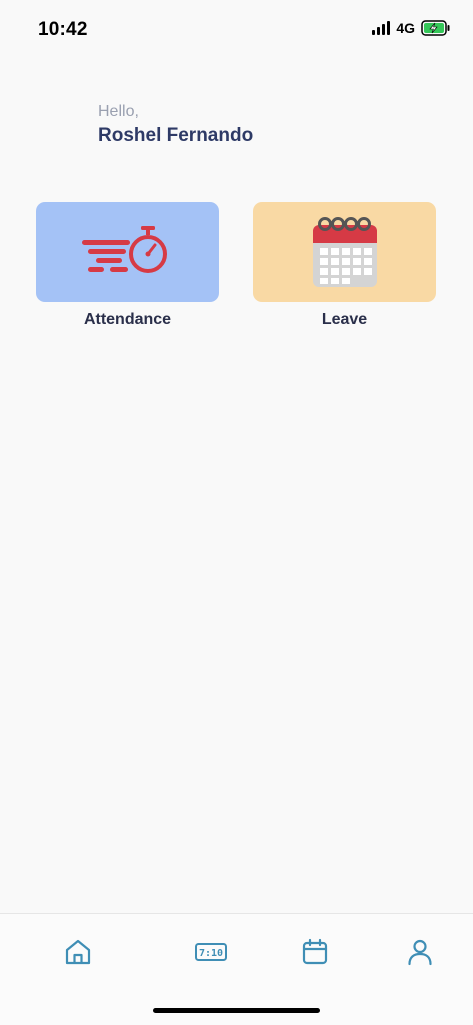  I want to click on status-indicators: 4G, so click(411, 28).